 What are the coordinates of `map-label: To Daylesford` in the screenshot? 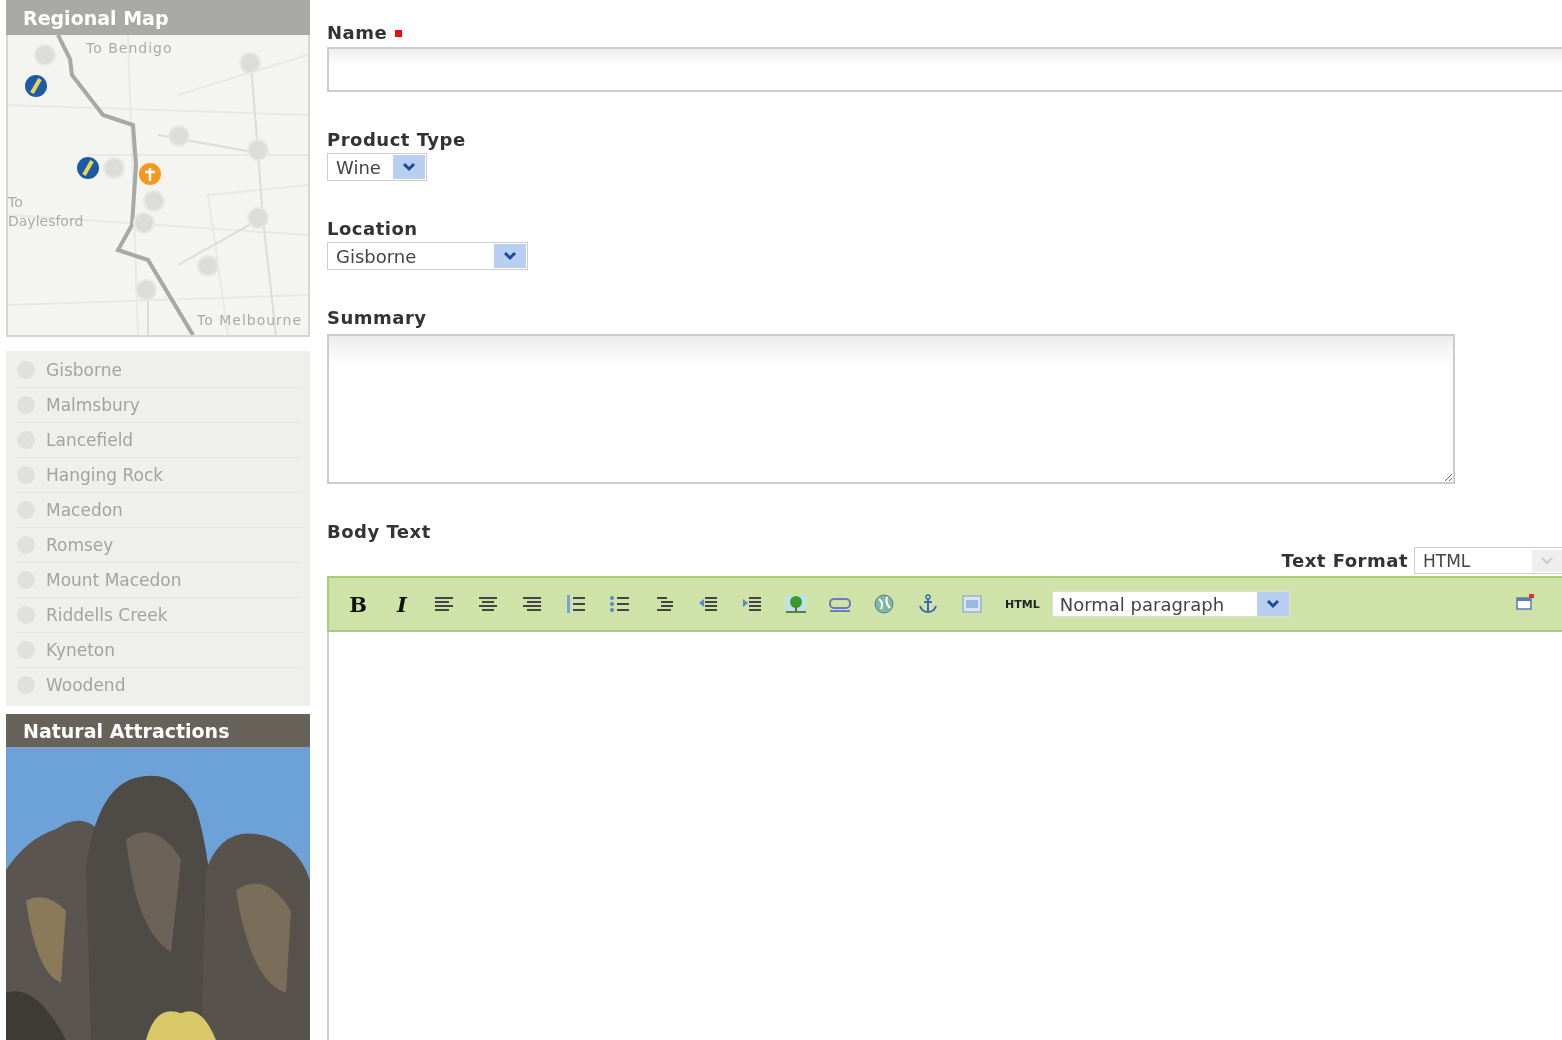 It's located at (46, 212).